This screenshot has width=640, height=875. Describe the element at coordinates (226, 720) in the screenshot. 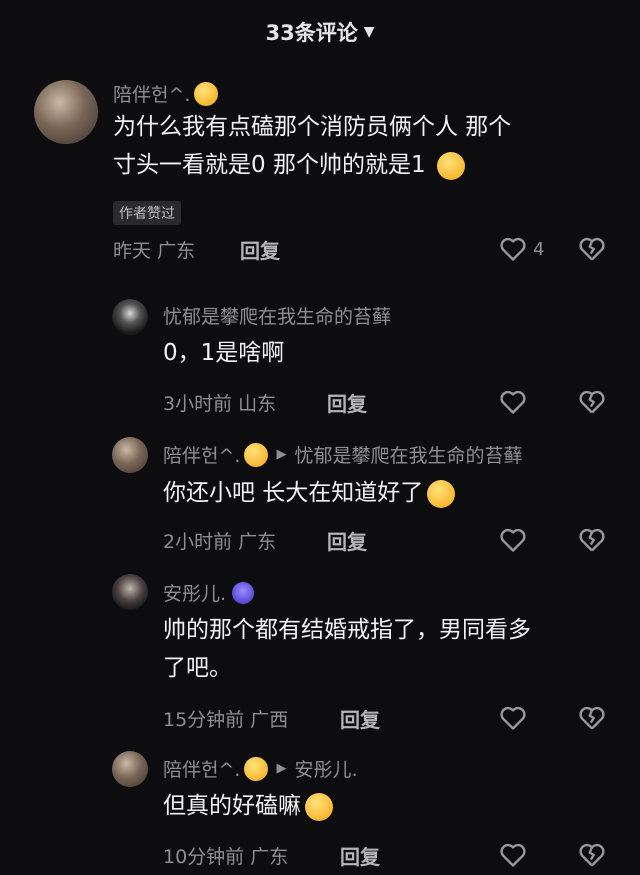

I see `comment-meta: 15分钟前 广西` at that location.